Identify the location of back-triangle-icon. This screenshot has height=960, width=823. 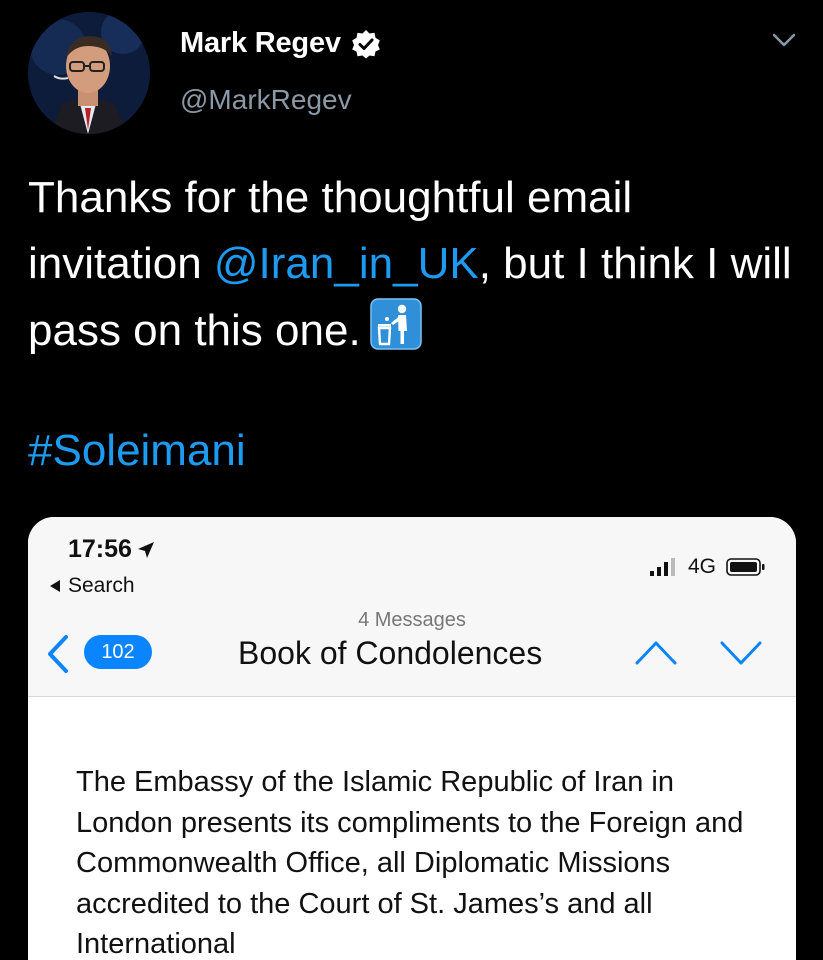
(55, 586).